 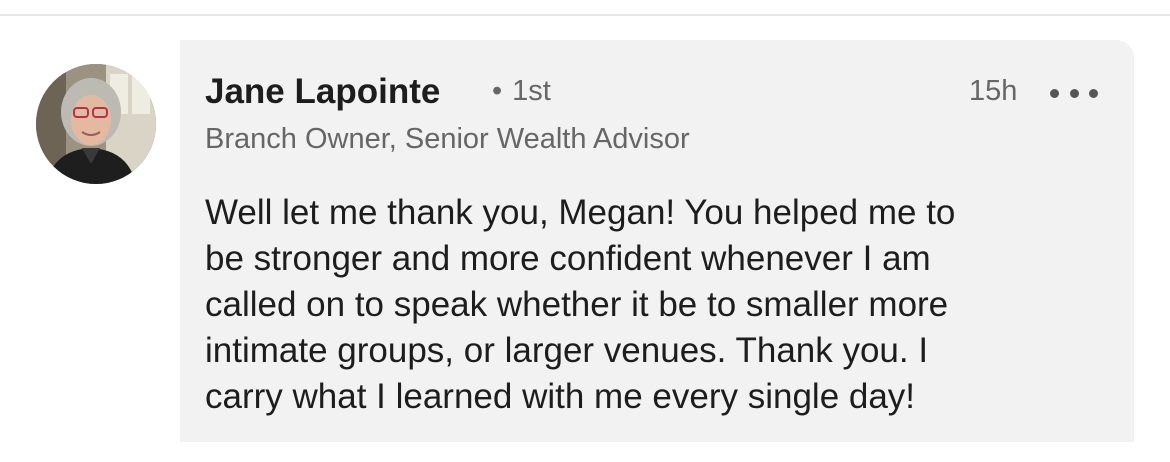 What do you see at coordinates (585, 15) in the screenshot?
I see `divider` at bounding box center [585, 15].